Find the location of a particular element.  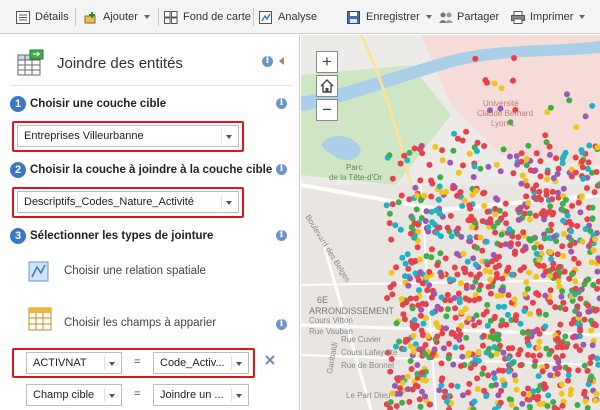

home-button is located at coordinates (327, 86).